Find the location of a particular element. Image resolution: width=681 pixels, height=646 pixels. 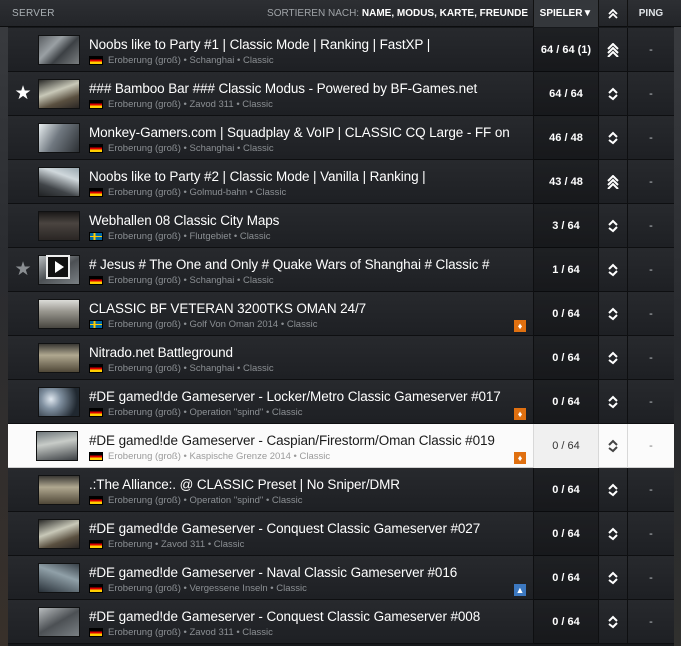

server-info: Eroberung (groß) • Flutgebiet • Classic is located at coordinates (179, 236).